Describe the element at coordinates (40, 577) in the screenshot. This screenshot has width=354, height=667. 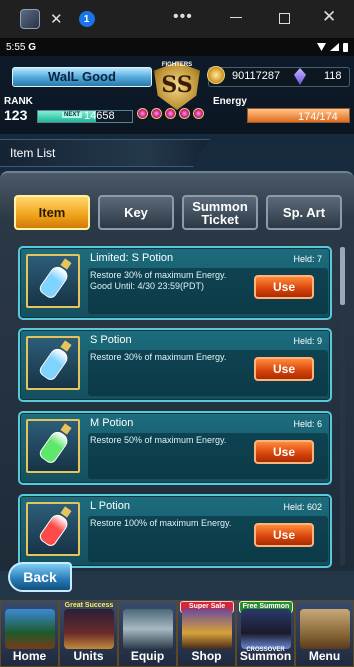
I see `back-button: Back` at that location.